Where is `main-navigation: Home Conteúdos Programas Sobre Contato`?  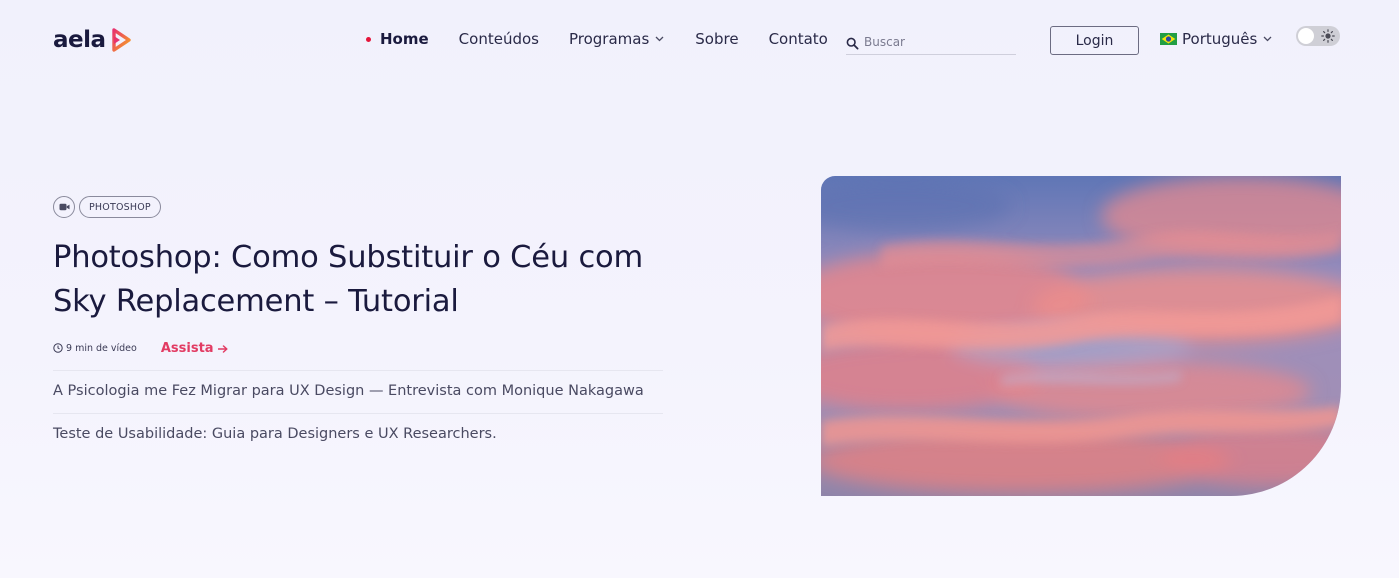
main-navigation: Home Conteúdos Programas Sobre Contato is located at coordinates (597, 39).